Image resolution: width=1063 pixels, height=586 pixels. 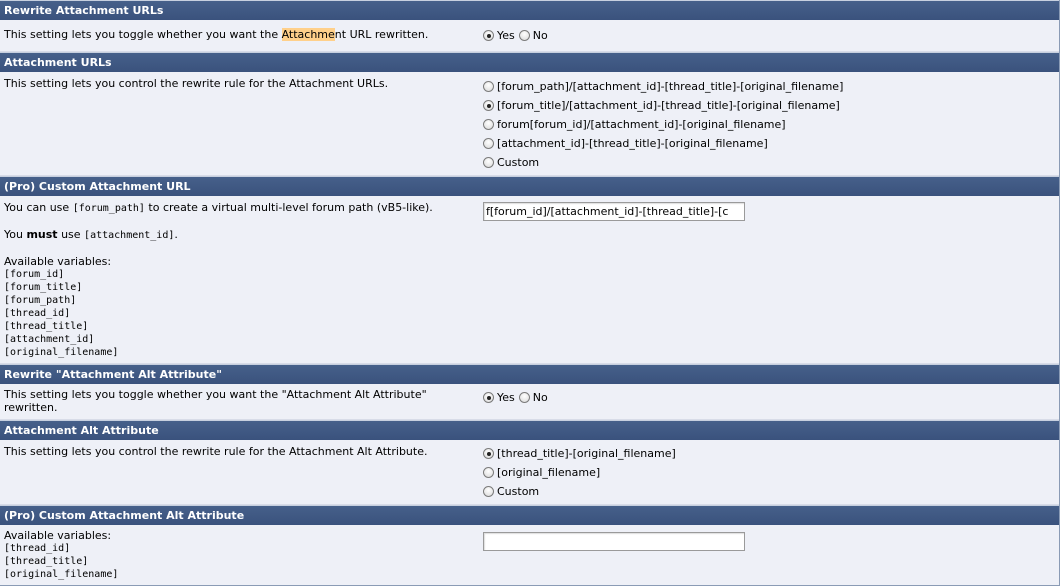 What do you see at coordinates (529, 430) in the screenshot?
I see `section-header-alt-attribute: Attachment Alt Attribute` at bounding box center [529, 430].